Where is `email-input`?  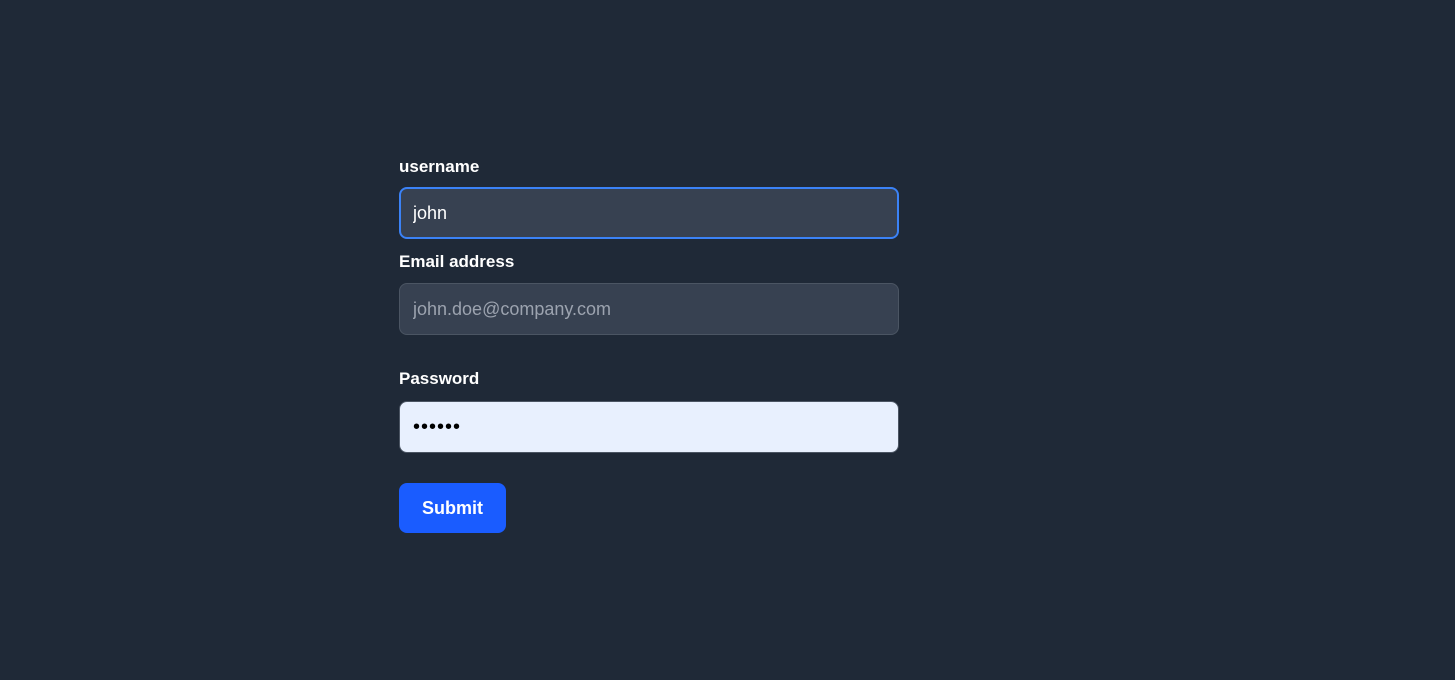 email-input is located at coordinates (649, 309).